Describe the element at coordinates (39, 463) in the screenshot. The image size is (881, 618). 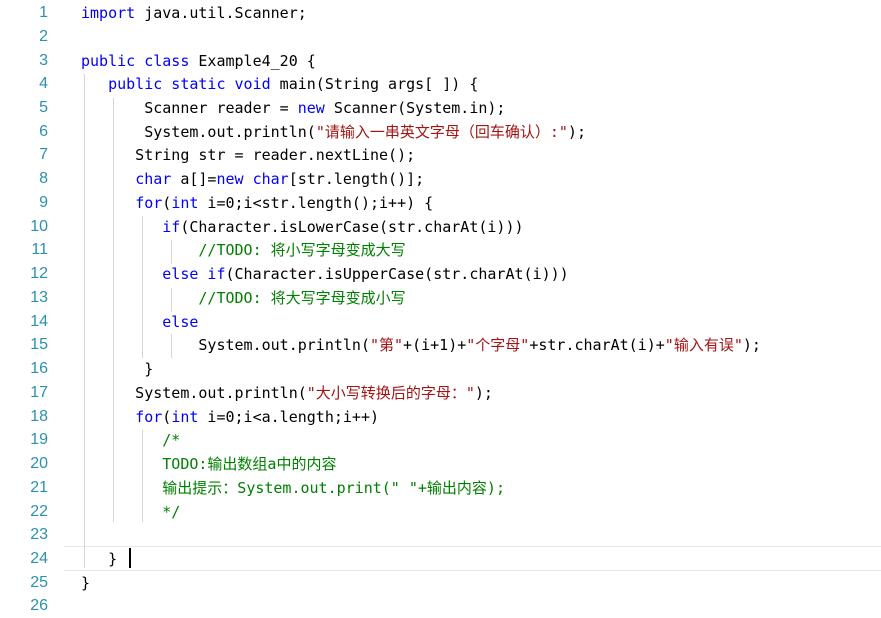
I see `line-number: 20` at that location.